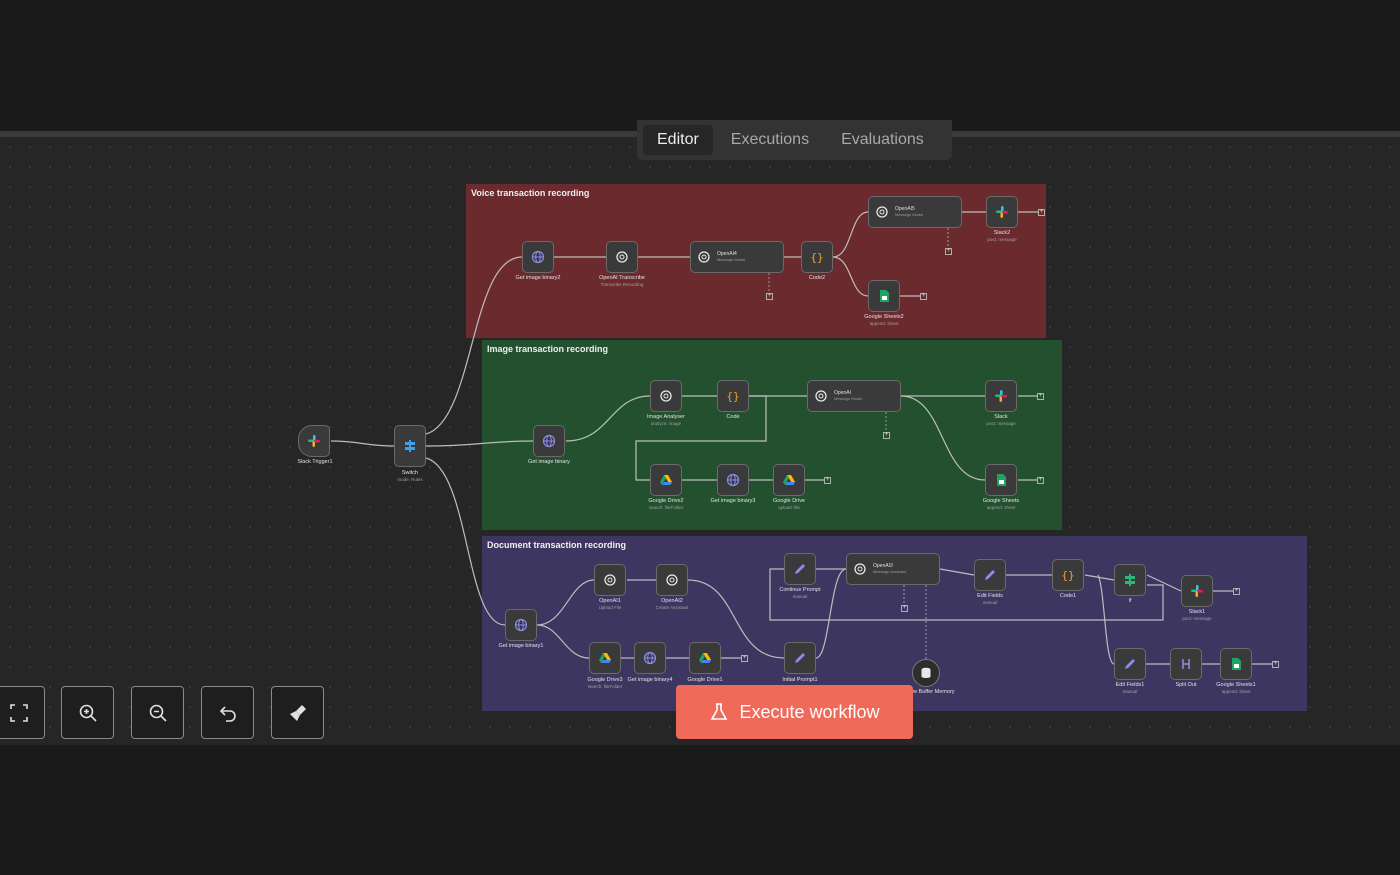 The image size is (1400, 875). I want to click on tidy-up-button, so click(297, 712).